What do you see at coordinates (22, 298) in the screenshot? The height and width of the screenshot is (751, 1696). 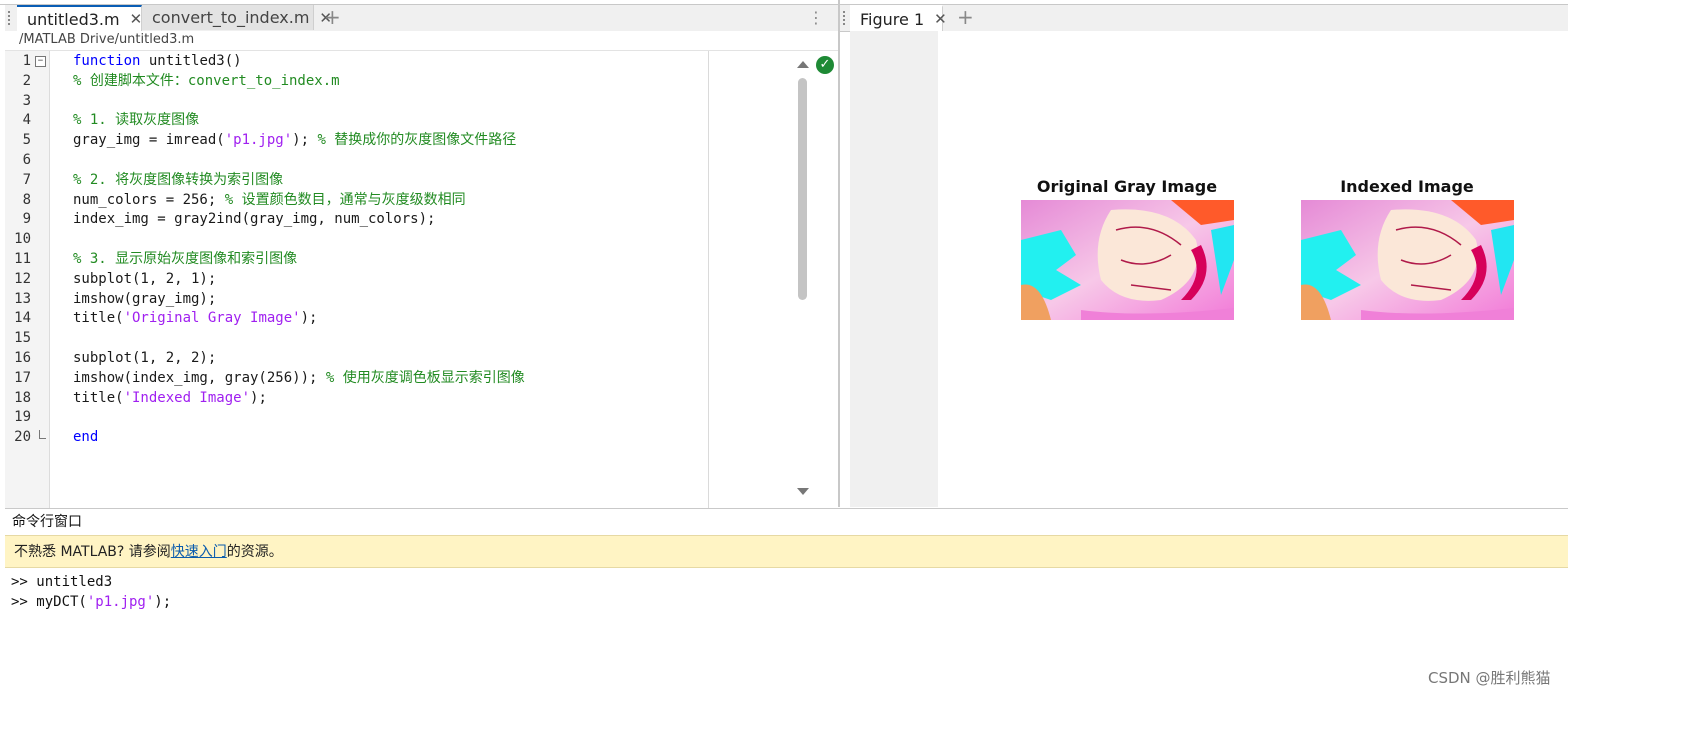 I see `line-number: 13` at bounding box center [22, 298].